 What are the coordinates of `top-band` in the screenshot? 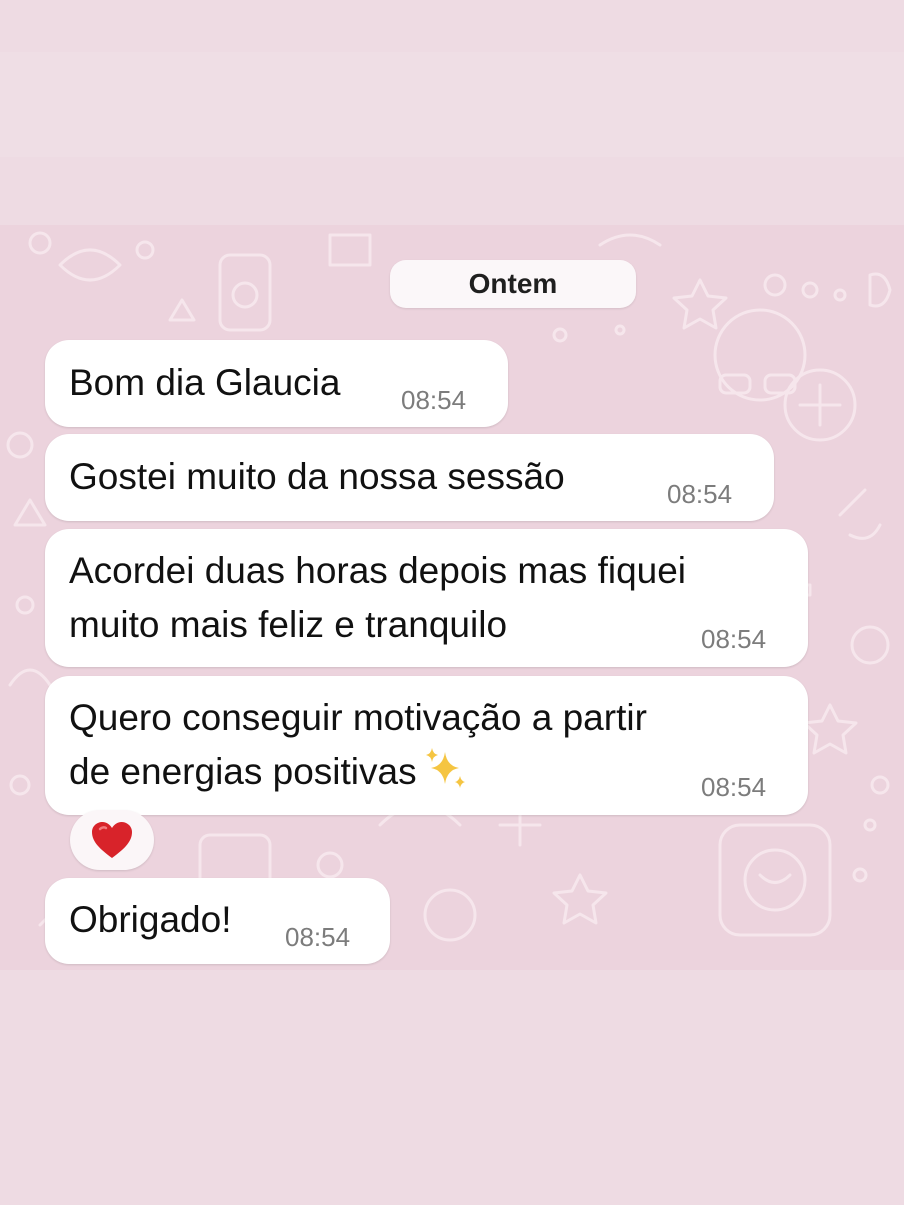 It's located at (452, 104).